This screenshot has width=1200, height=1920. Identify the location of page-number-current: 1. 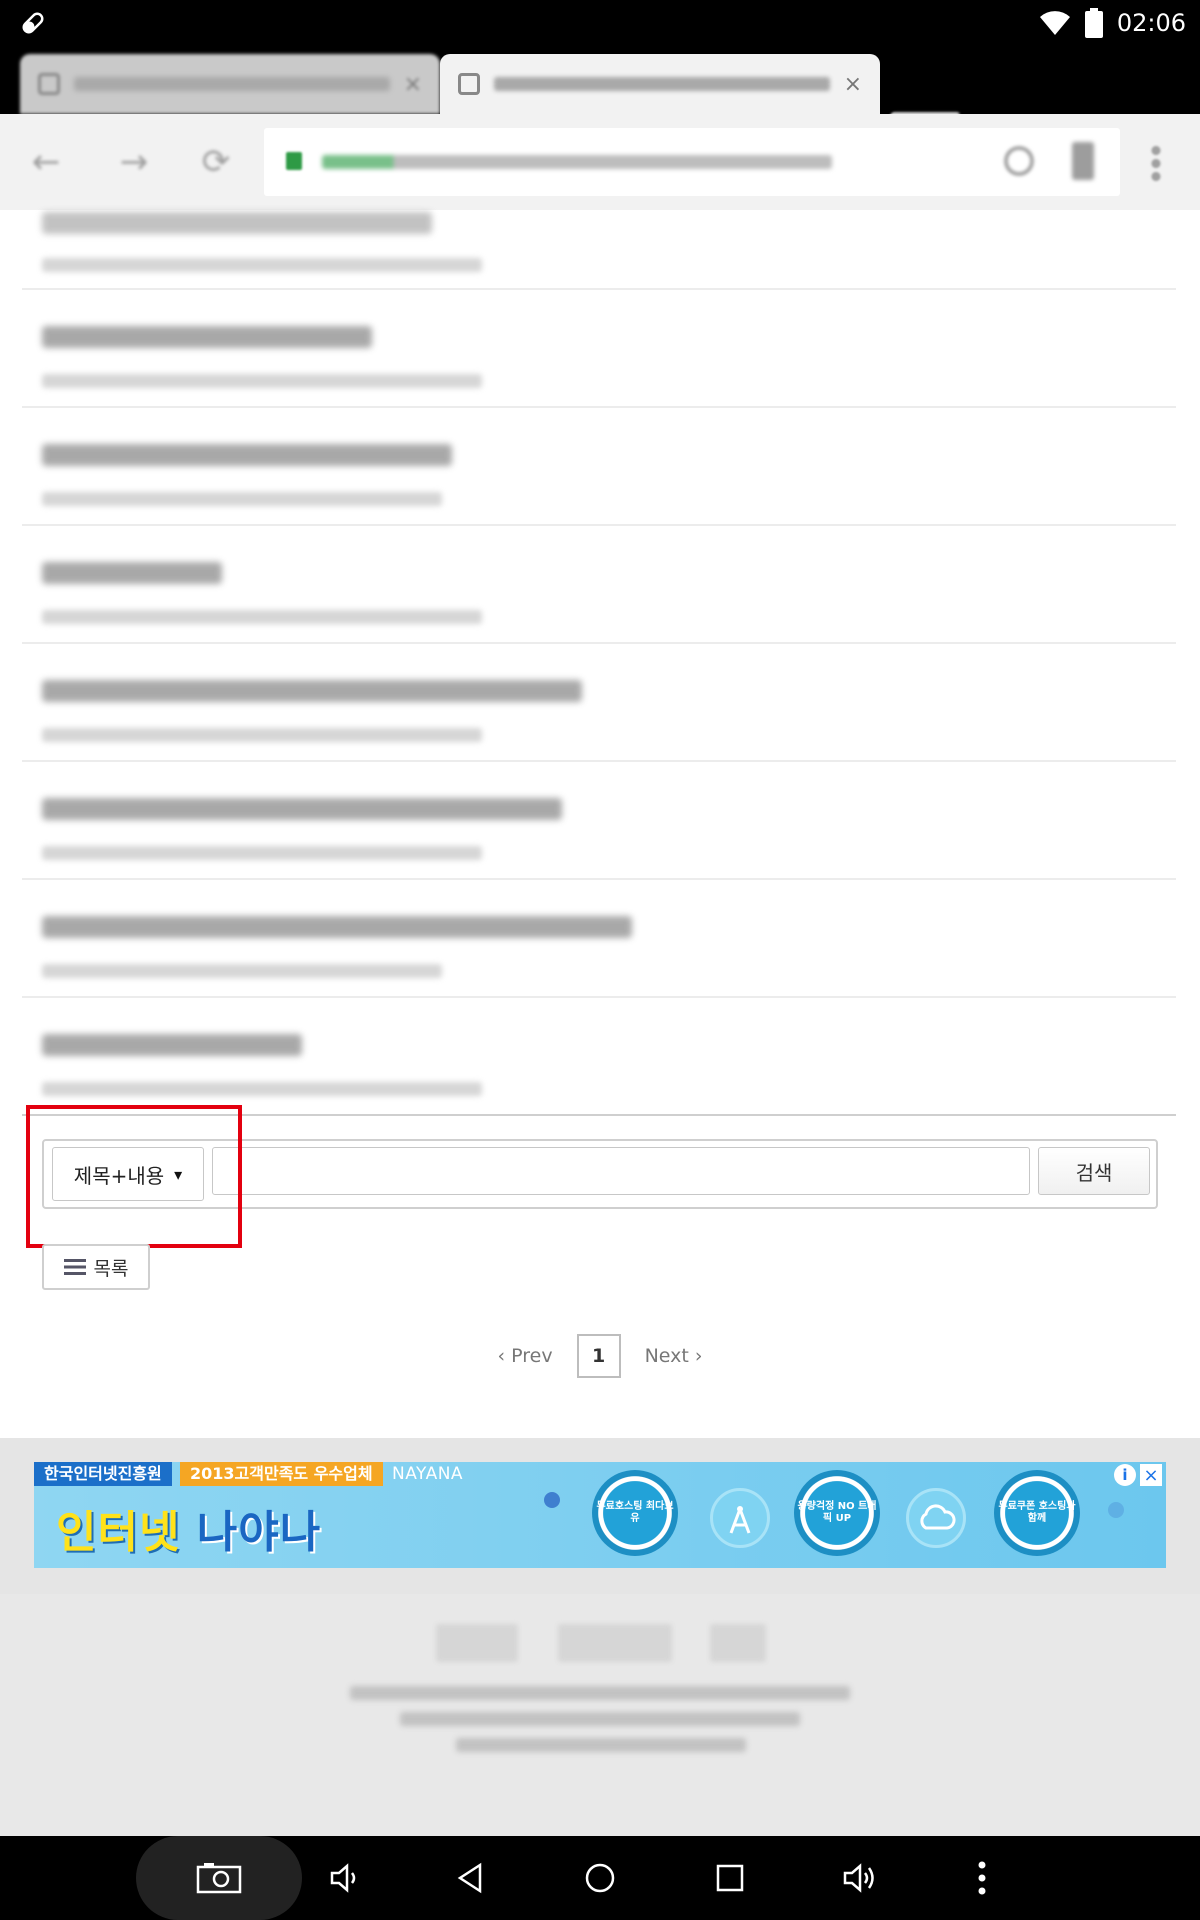
(598, 1356).